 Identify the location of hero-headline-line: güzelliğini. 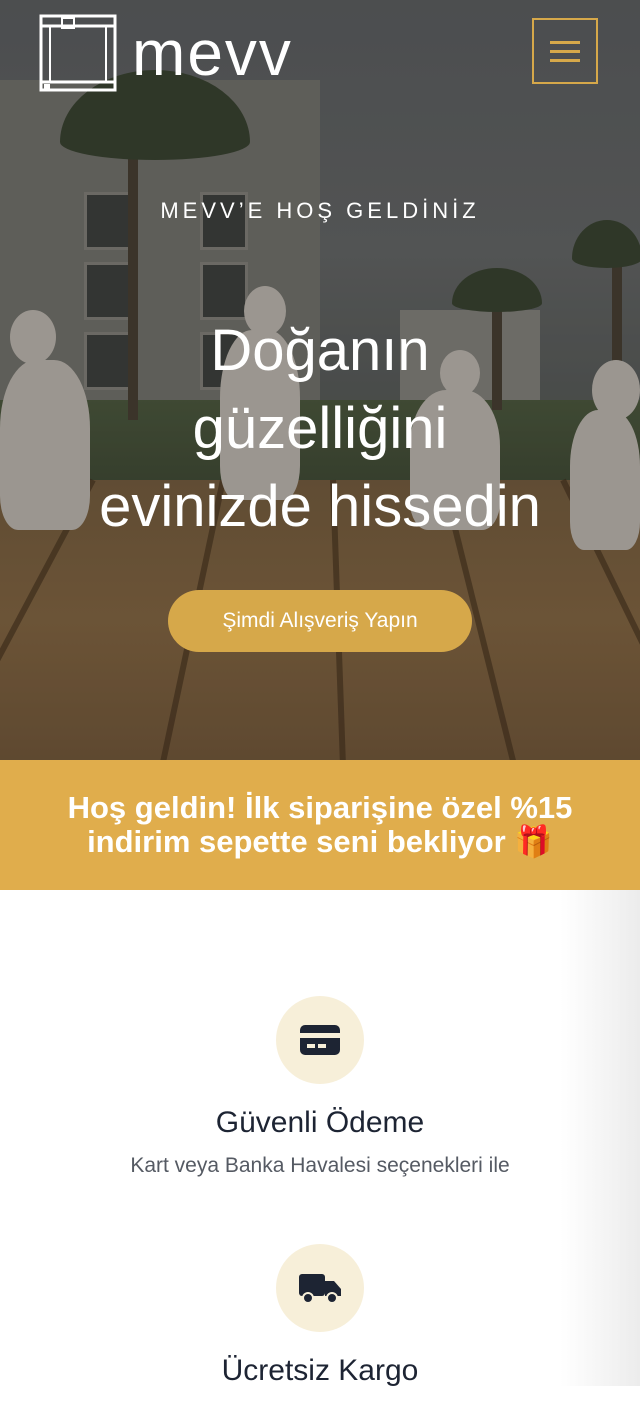
(320, 428).